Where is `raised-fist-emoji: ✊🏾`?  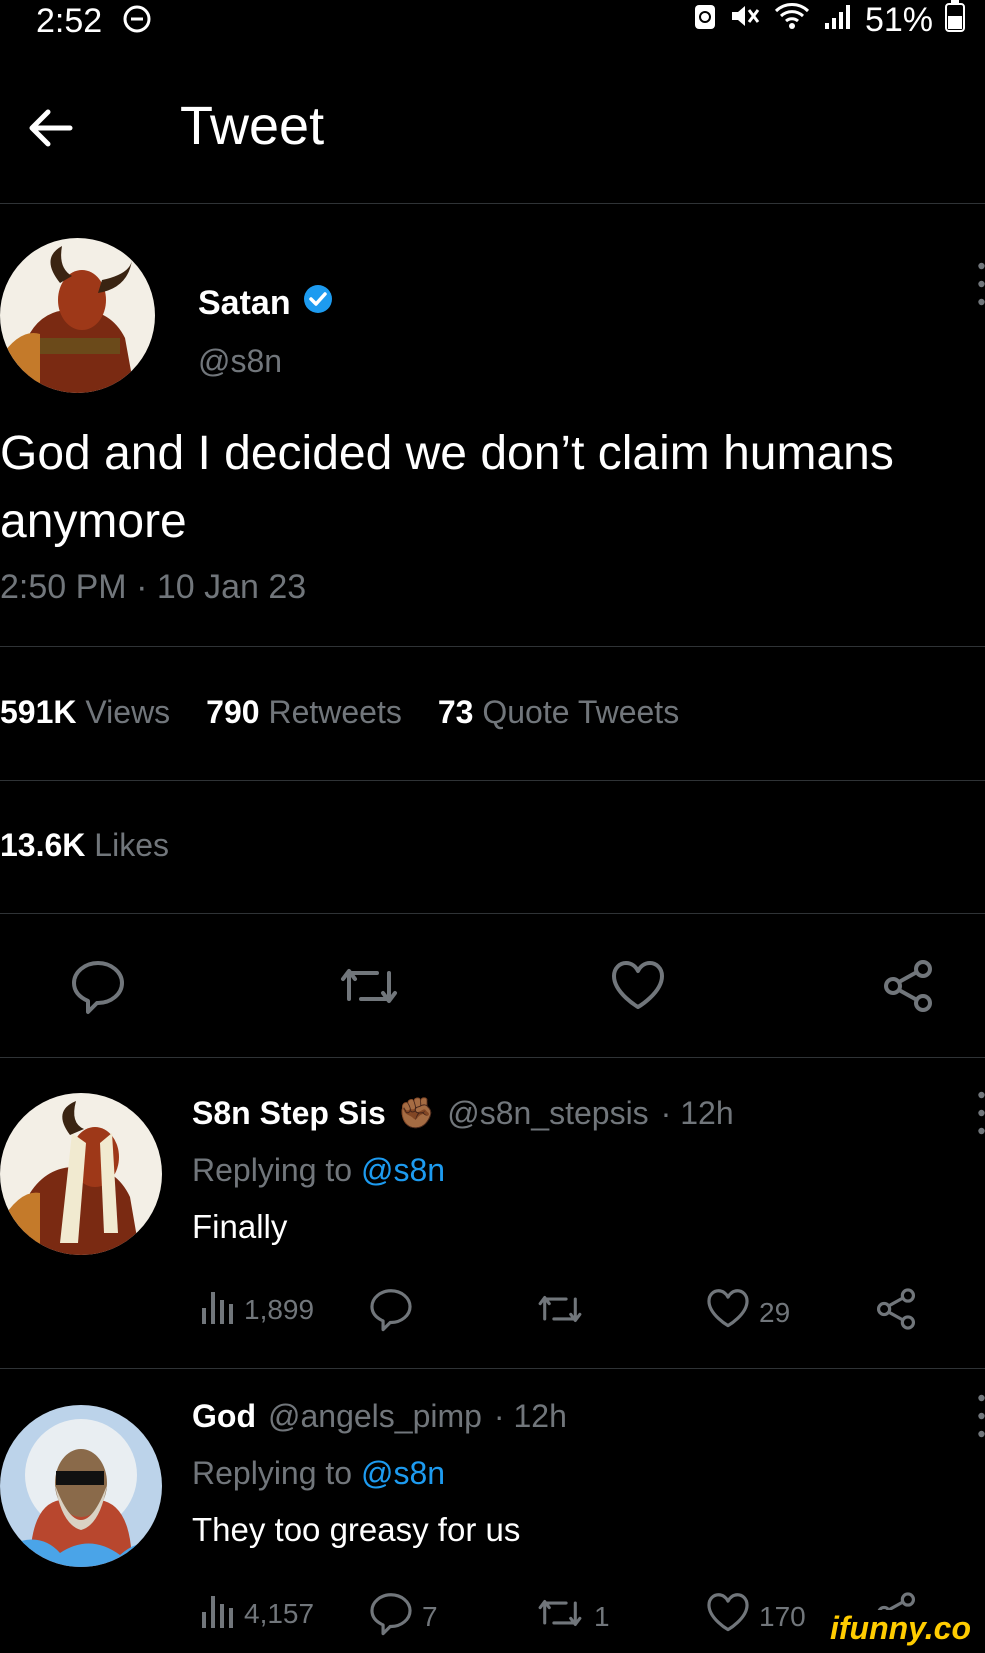 raised-fist-emoji: ✊🏾 is located at coordinates (416, 1113).